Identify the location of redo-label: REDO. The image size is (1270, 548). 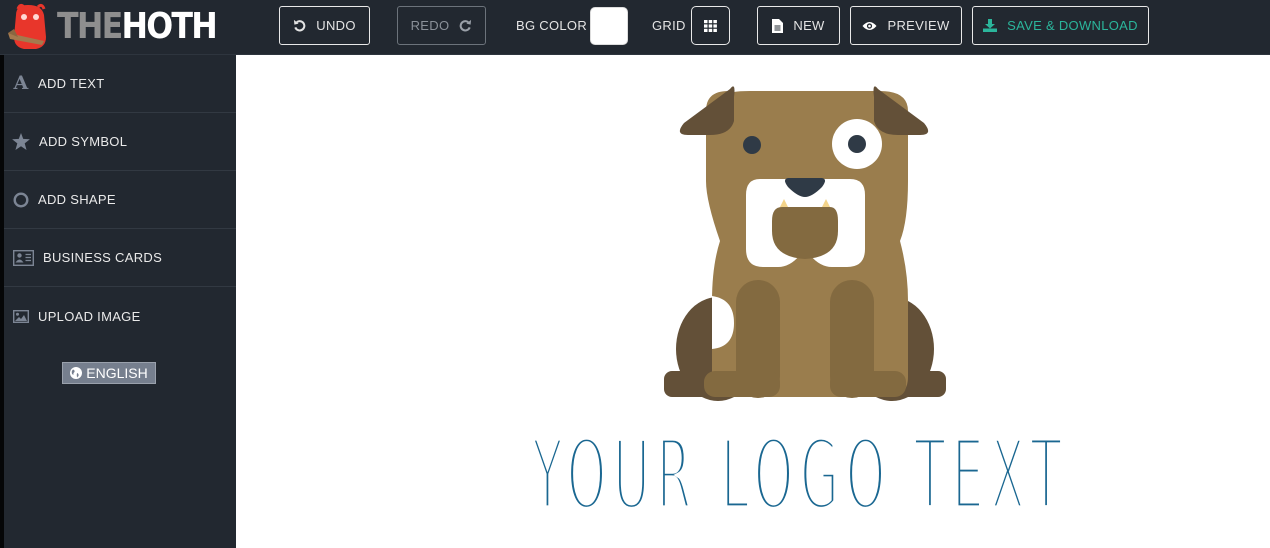
(430, 25).